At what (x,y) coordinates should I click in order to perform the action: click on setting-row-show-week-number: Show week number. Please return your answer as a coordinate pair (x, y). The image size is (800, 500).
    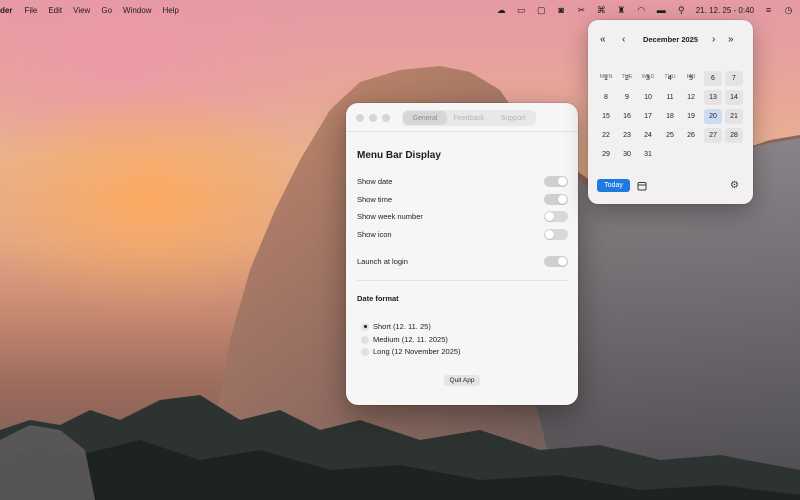
    Looking at the image, I should click on (462, 216).